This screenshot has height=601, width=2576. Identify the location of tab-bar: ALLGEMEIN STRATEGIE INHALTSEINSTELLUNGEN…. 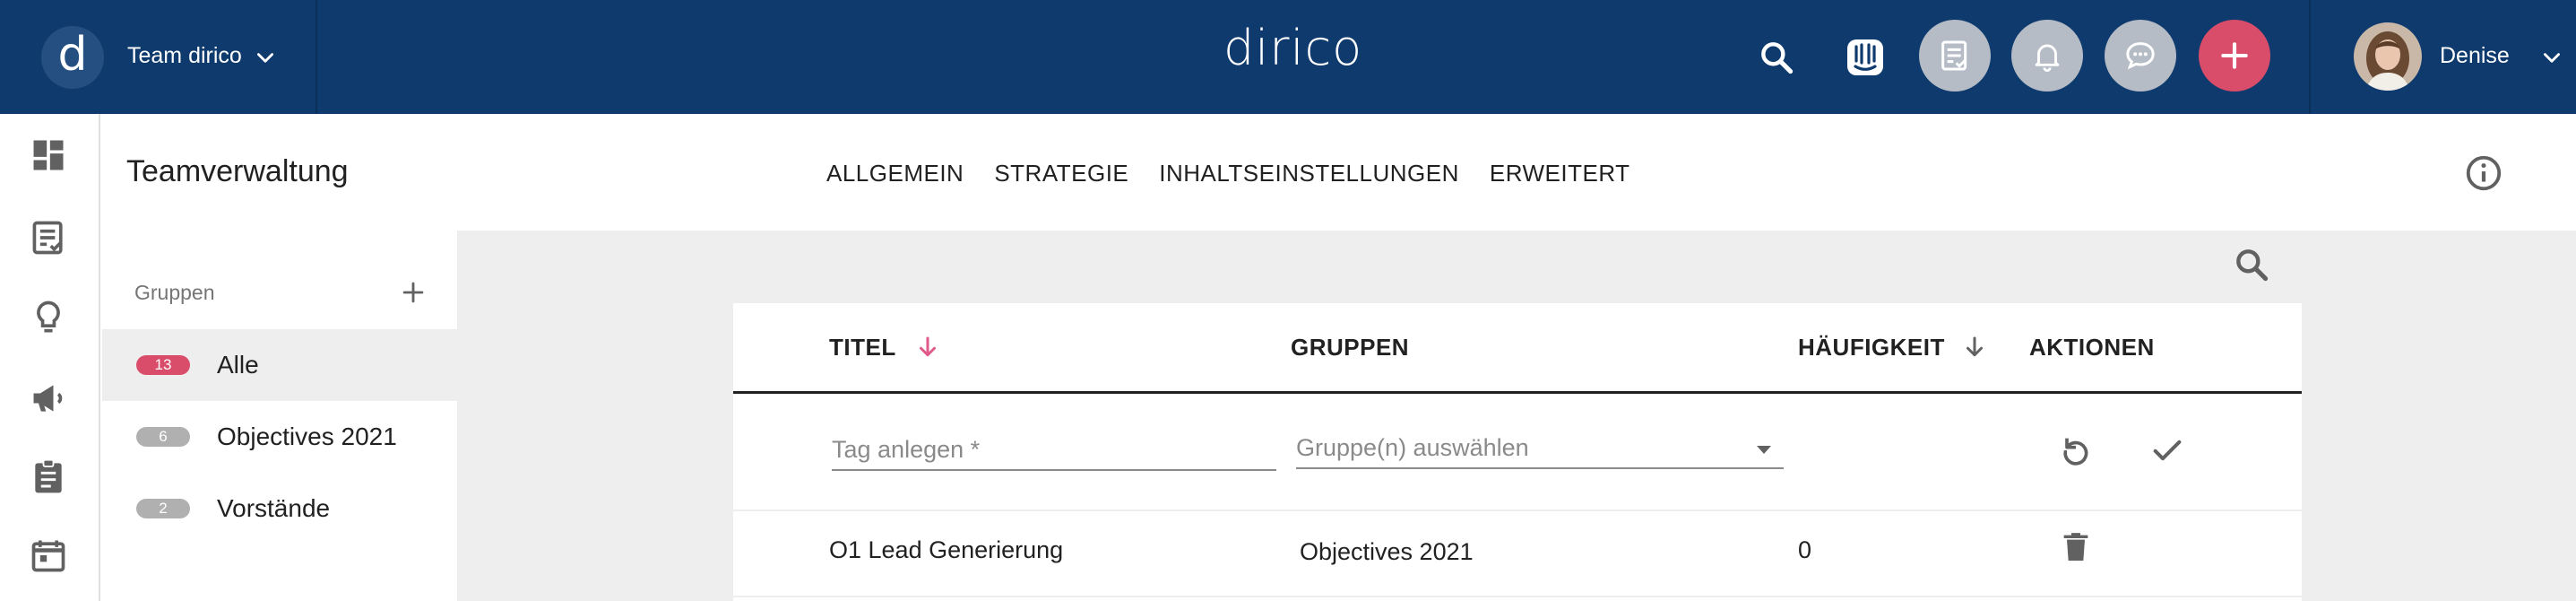
(1243, 173).